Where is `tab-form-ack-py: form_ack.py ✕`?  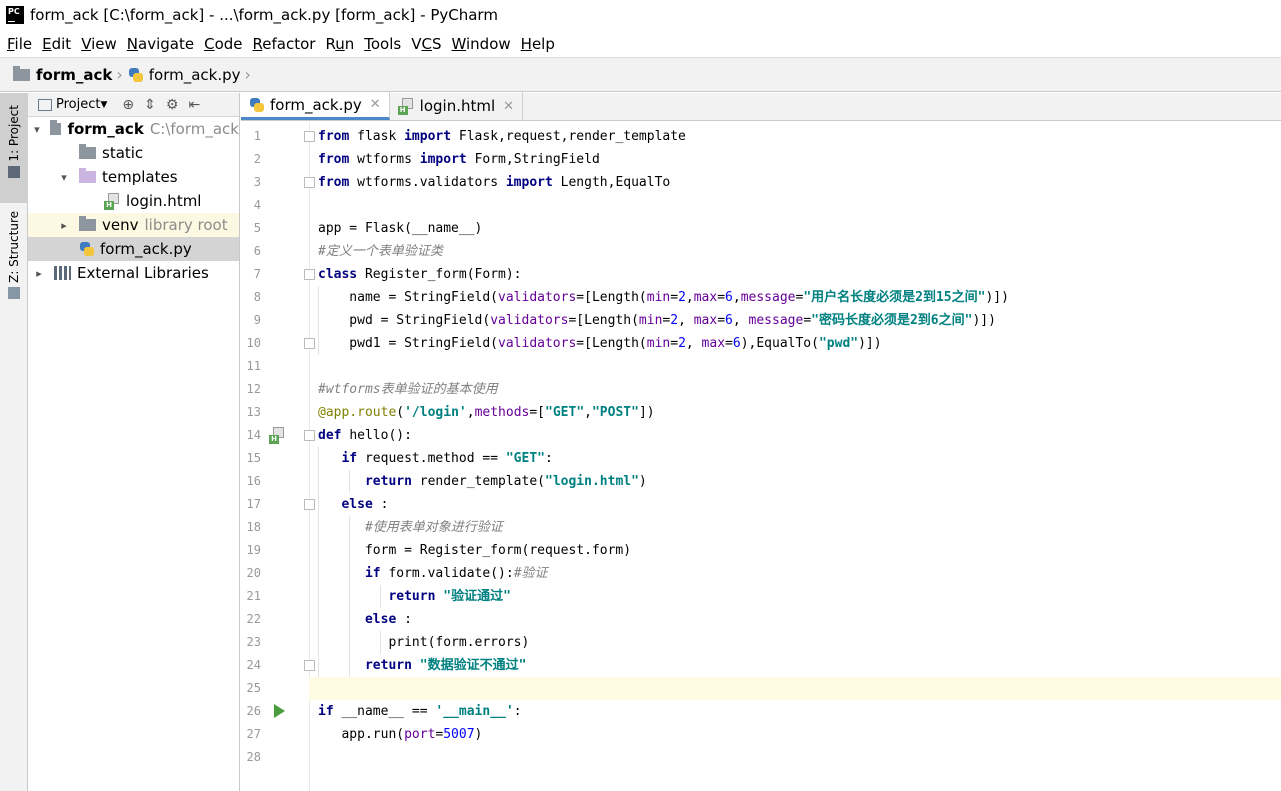
tab-form-ack-py: form_ack.py ✕ is located at coordinates (315, 106).